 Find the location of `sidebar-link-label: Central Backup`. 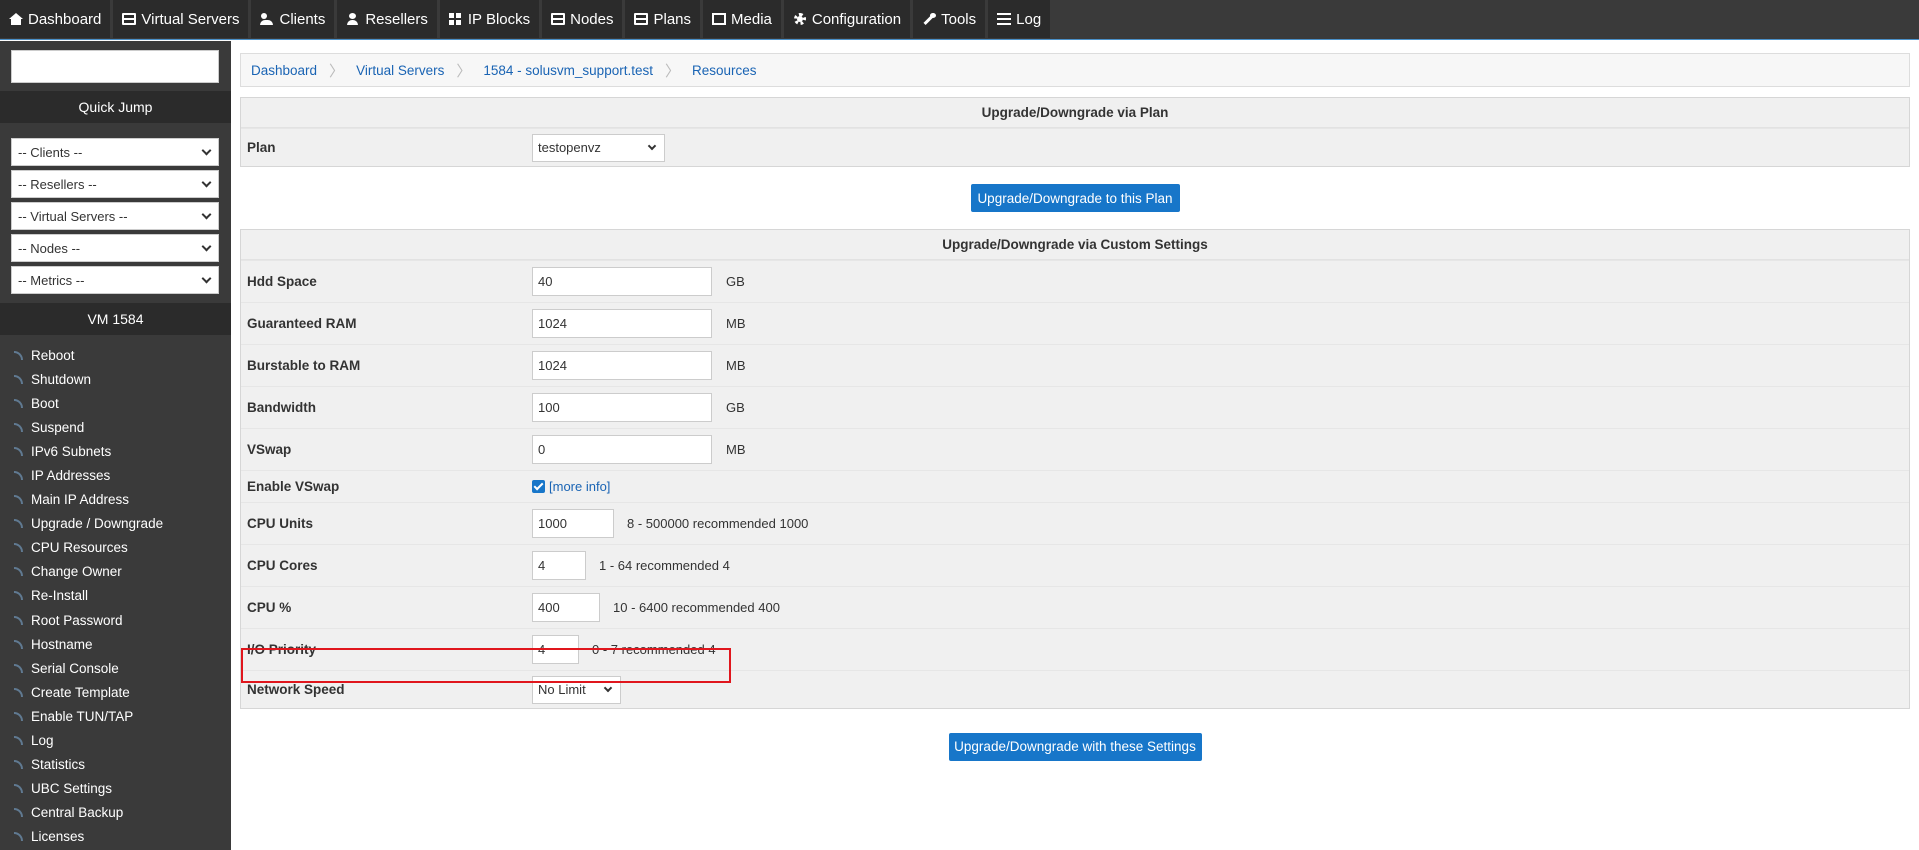

sidebar-link-label: Central Backup is located at coordinates (77, 813).